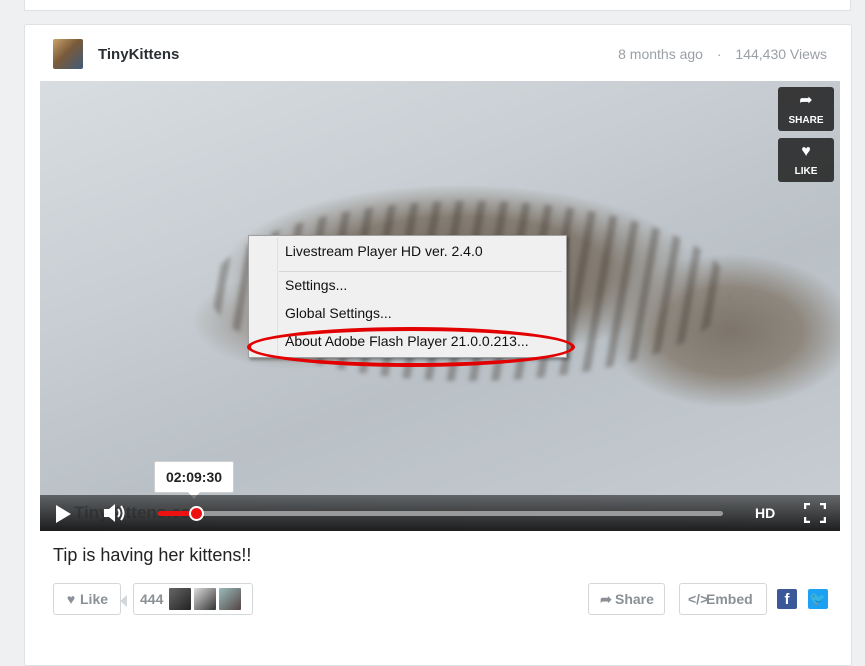  What do you see at coordinates (806, 120) in the screenshot?
I see `video-share-label: SHARE` at bounding box center [806, 120].